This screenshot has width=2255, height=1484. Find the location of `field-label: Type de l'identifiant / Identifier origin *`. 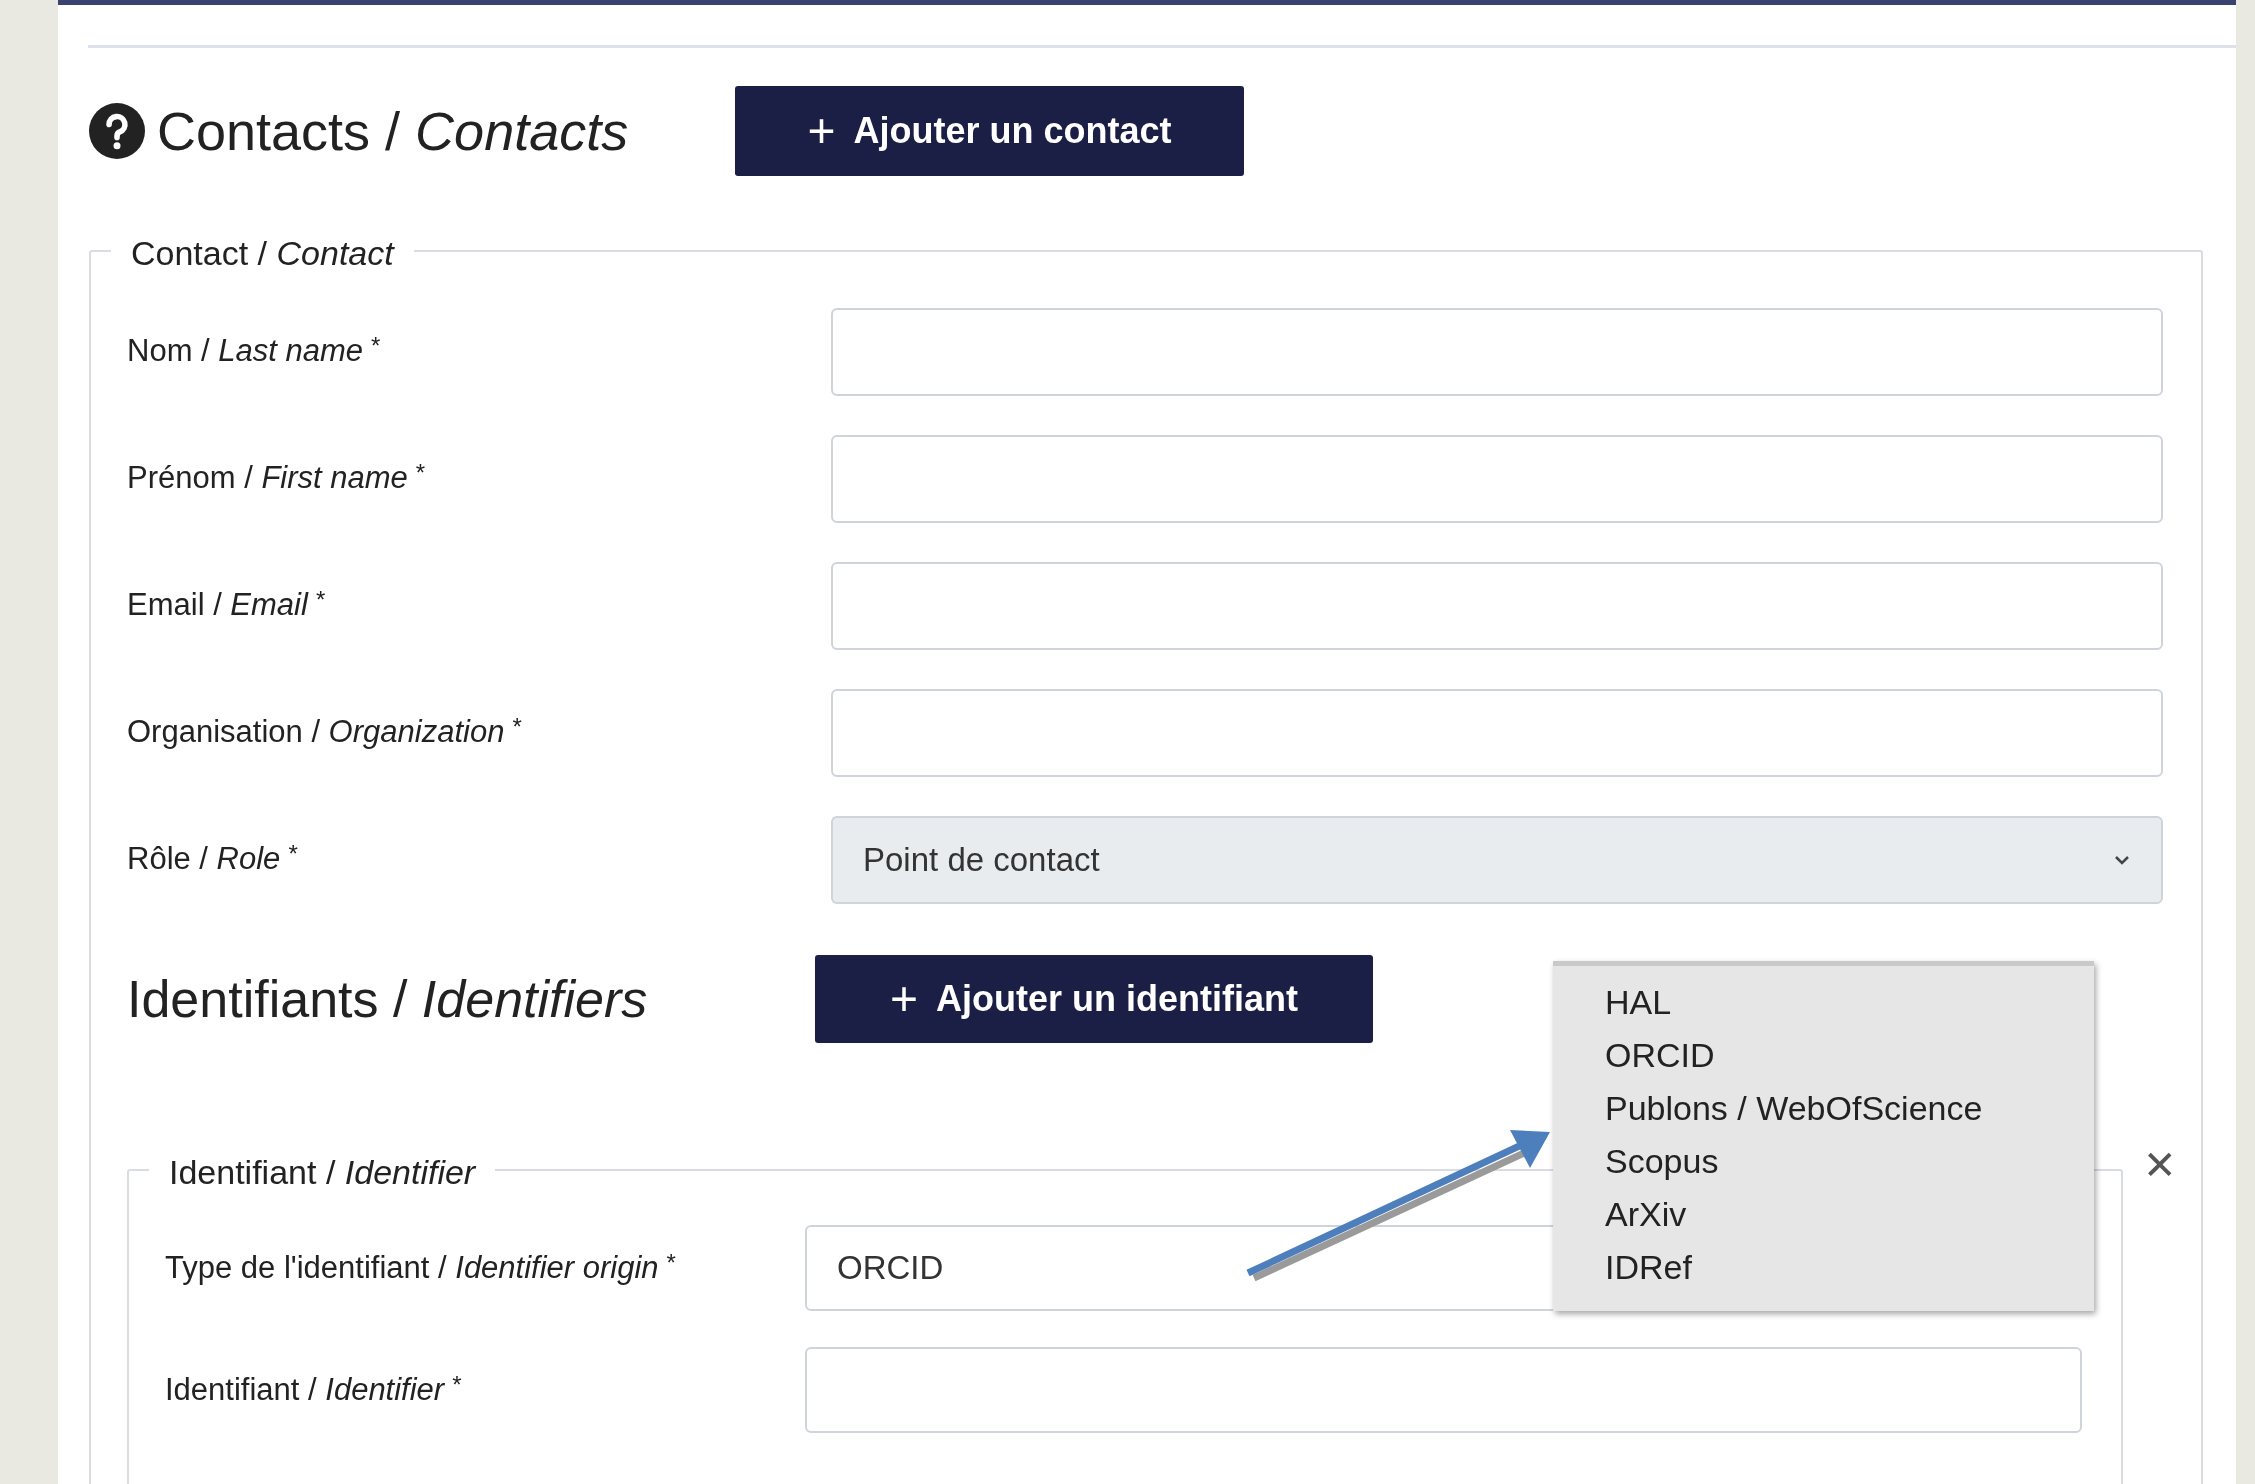

field-label: Type de l'identifiant / Identifier origin * is located at coordinates (421, 1267).